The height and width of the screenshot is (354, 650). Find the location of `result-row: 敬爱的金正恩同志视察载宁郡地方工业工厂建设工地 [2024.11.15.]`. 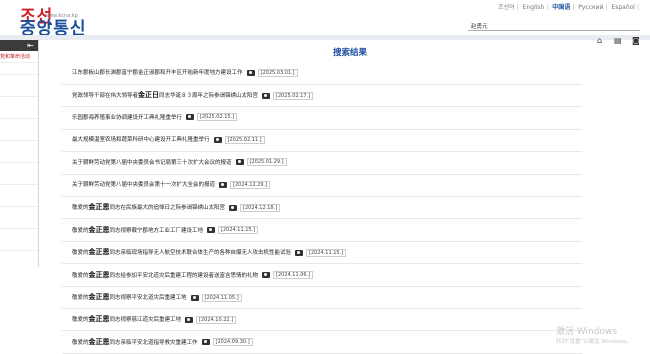

result-row: 敬爱的金正恩同志视察载宁郡地方工业工厂建设工地 [2024.11.15.] is located at coordinates (322, 230).